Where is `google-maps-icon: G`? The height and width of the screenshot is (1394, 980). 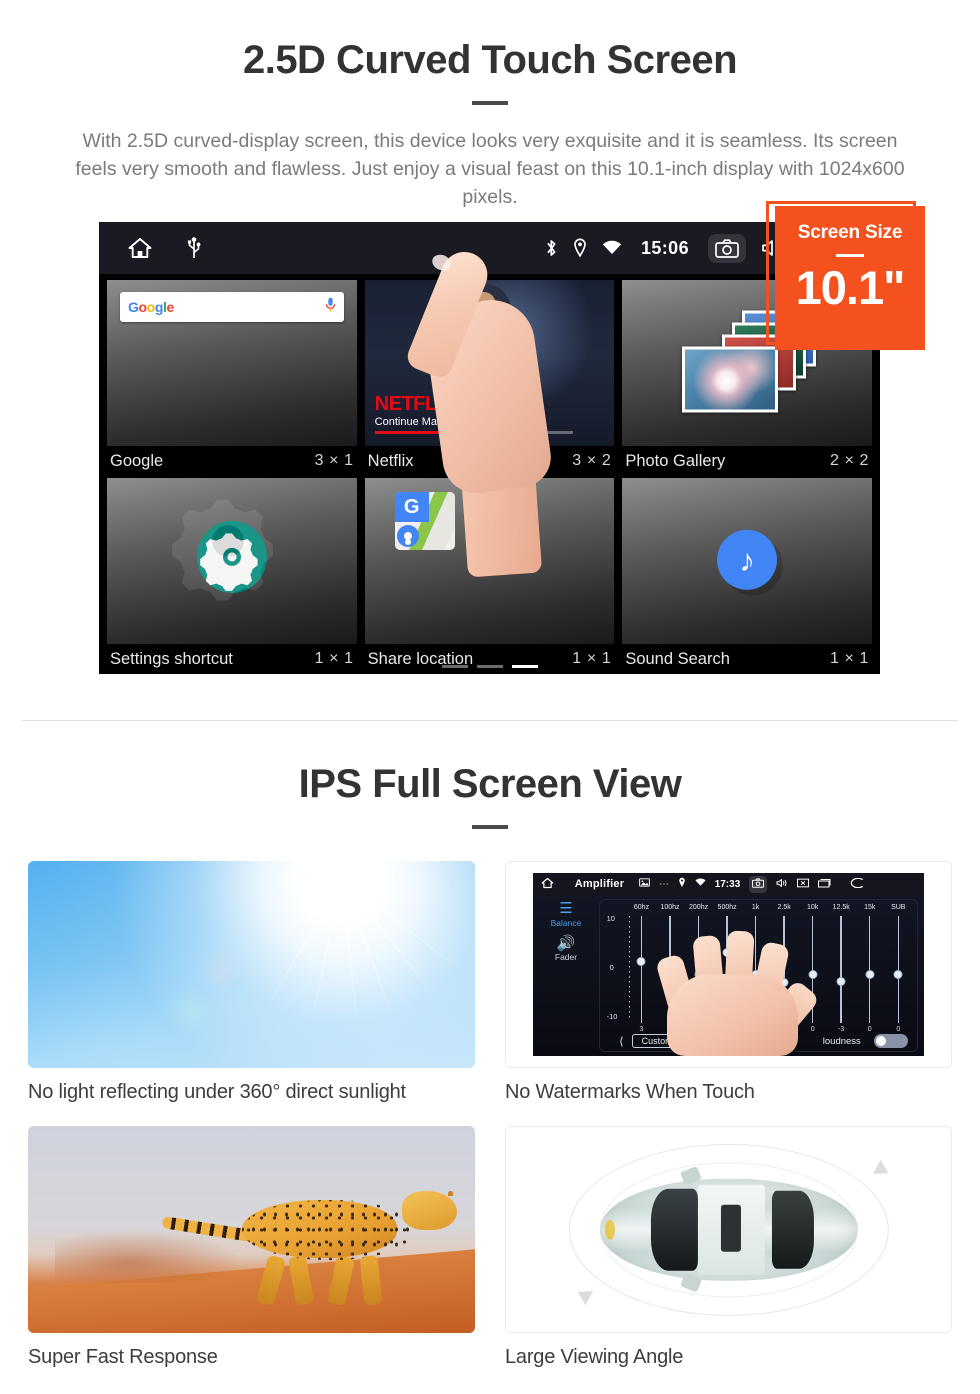
google-maps-icon: G is located at coordinates (424, 521).